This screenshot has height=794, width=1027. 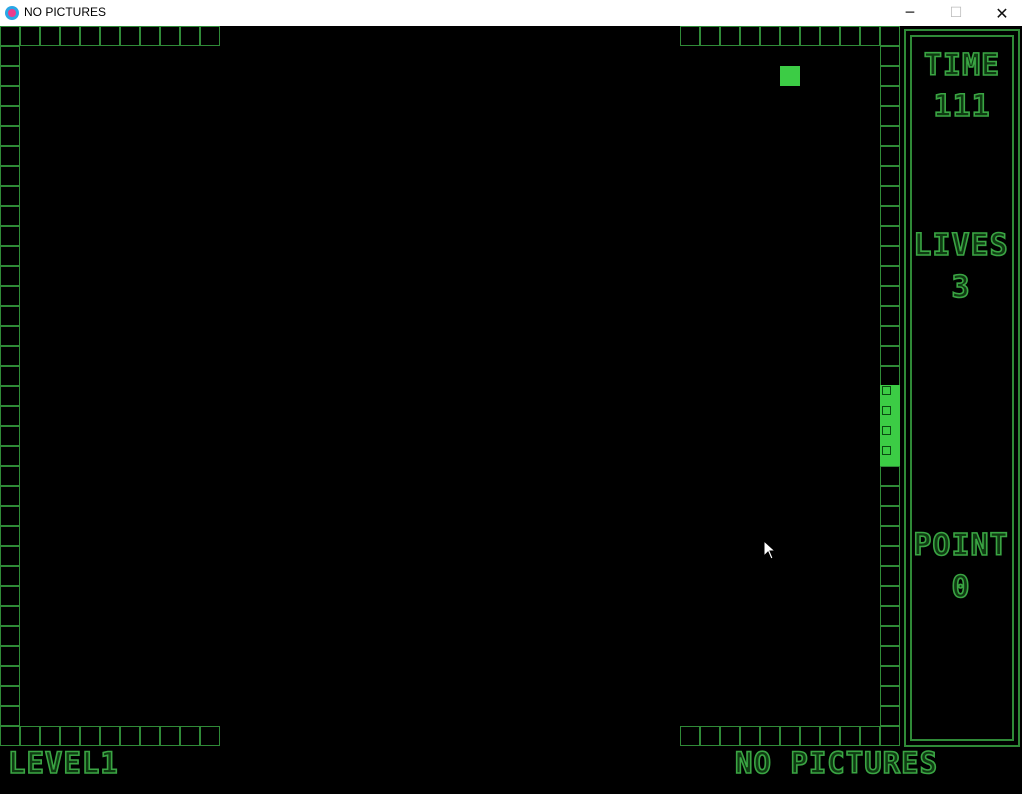 What do you see at coordinates (962, 388) in the screenshot?
I see `hud-panel` at bounding box center [962, 388].